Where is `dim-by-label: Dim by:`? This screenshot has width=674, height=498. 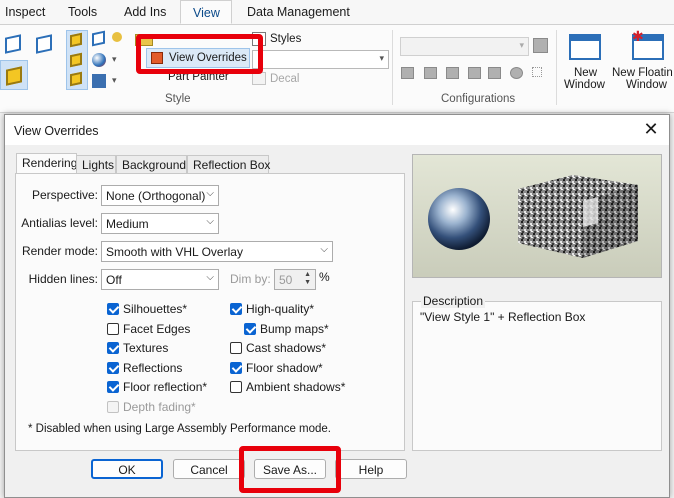 dim-by-label: Dim by: is located at coordinates (250, 279).